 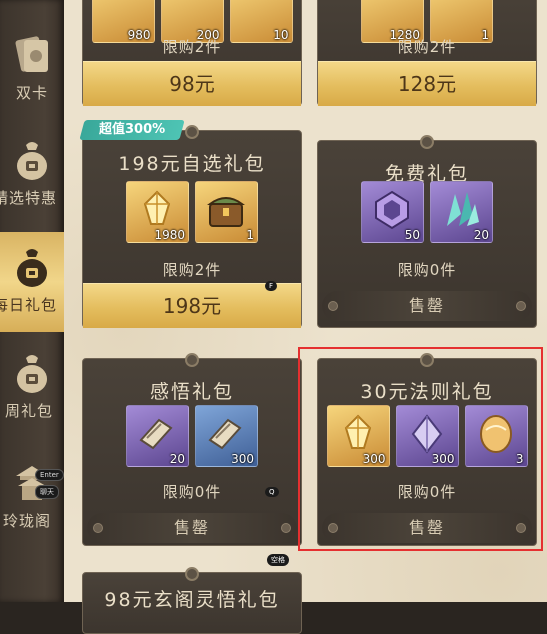 I want to click on pack-title: 感悟礼包, so click(x=191, y=392).